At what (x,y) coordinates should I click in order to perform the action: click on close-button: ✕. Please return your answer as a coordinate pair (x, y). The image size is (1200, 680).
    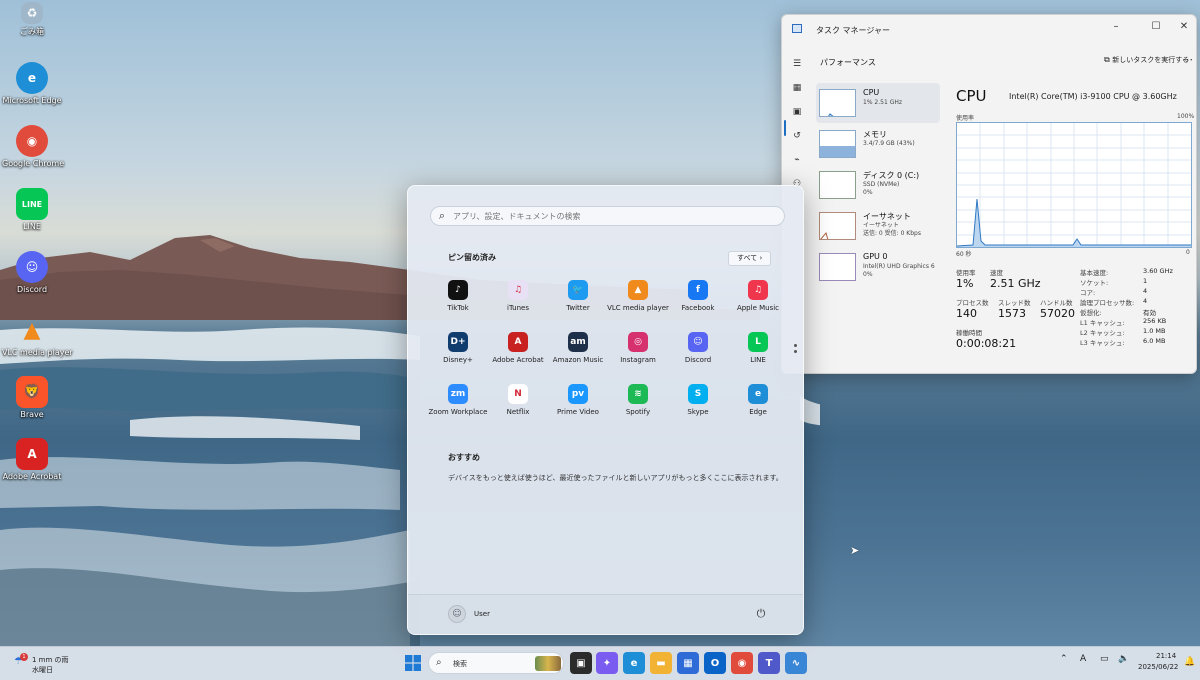
    Looking at the image, I should click on (1184, 27).